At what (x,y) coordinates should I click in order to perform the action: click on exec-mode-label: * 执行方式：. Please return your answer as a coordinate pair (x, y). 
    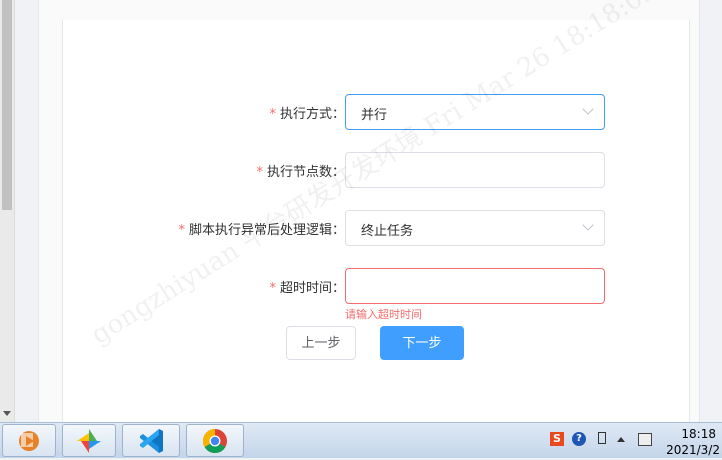
    Looking at the image, I should click on (307, 114).